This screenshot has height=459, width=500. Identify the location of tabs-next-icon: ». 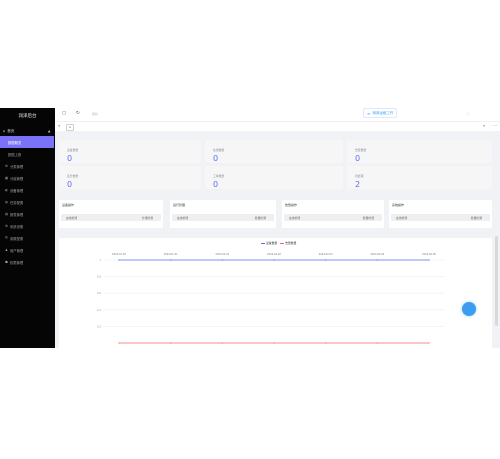
(484, 125).